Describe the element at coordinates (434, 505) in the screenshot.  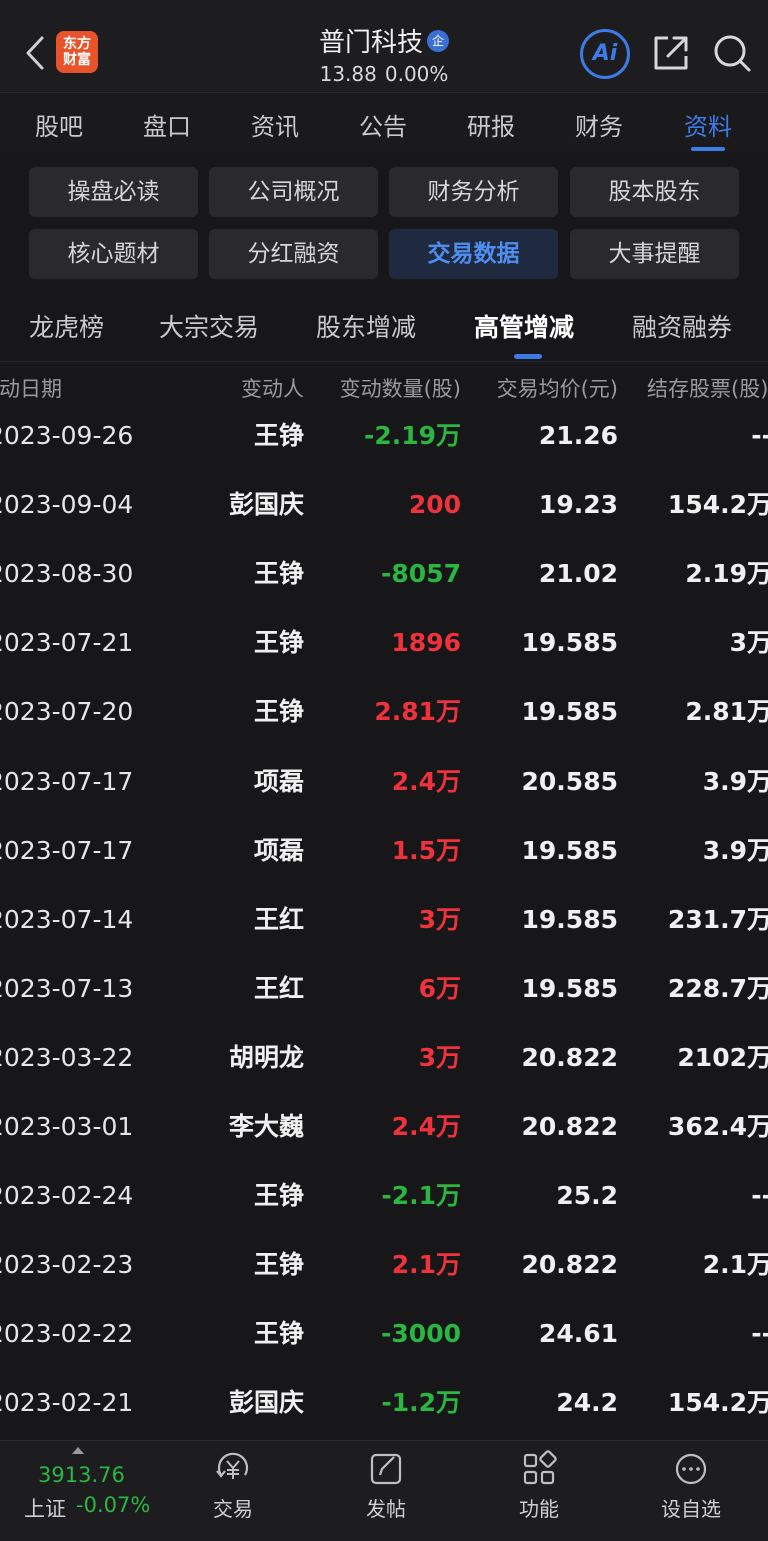
I see `cell-quantity: 200` at that location.